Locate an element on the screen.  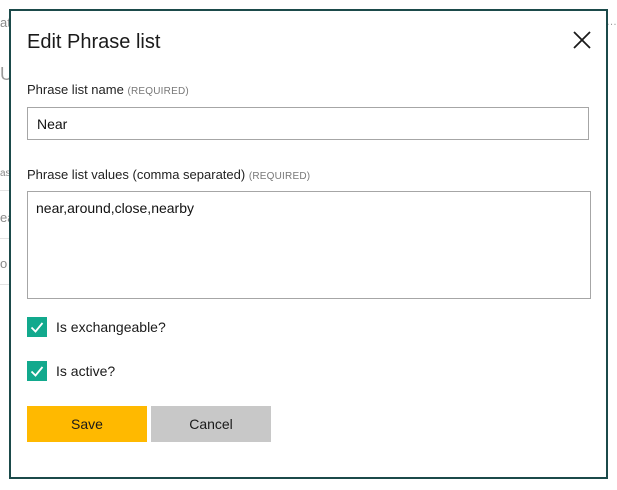
active-checkbox-row: Is active? is located at coordinates (71, 371).